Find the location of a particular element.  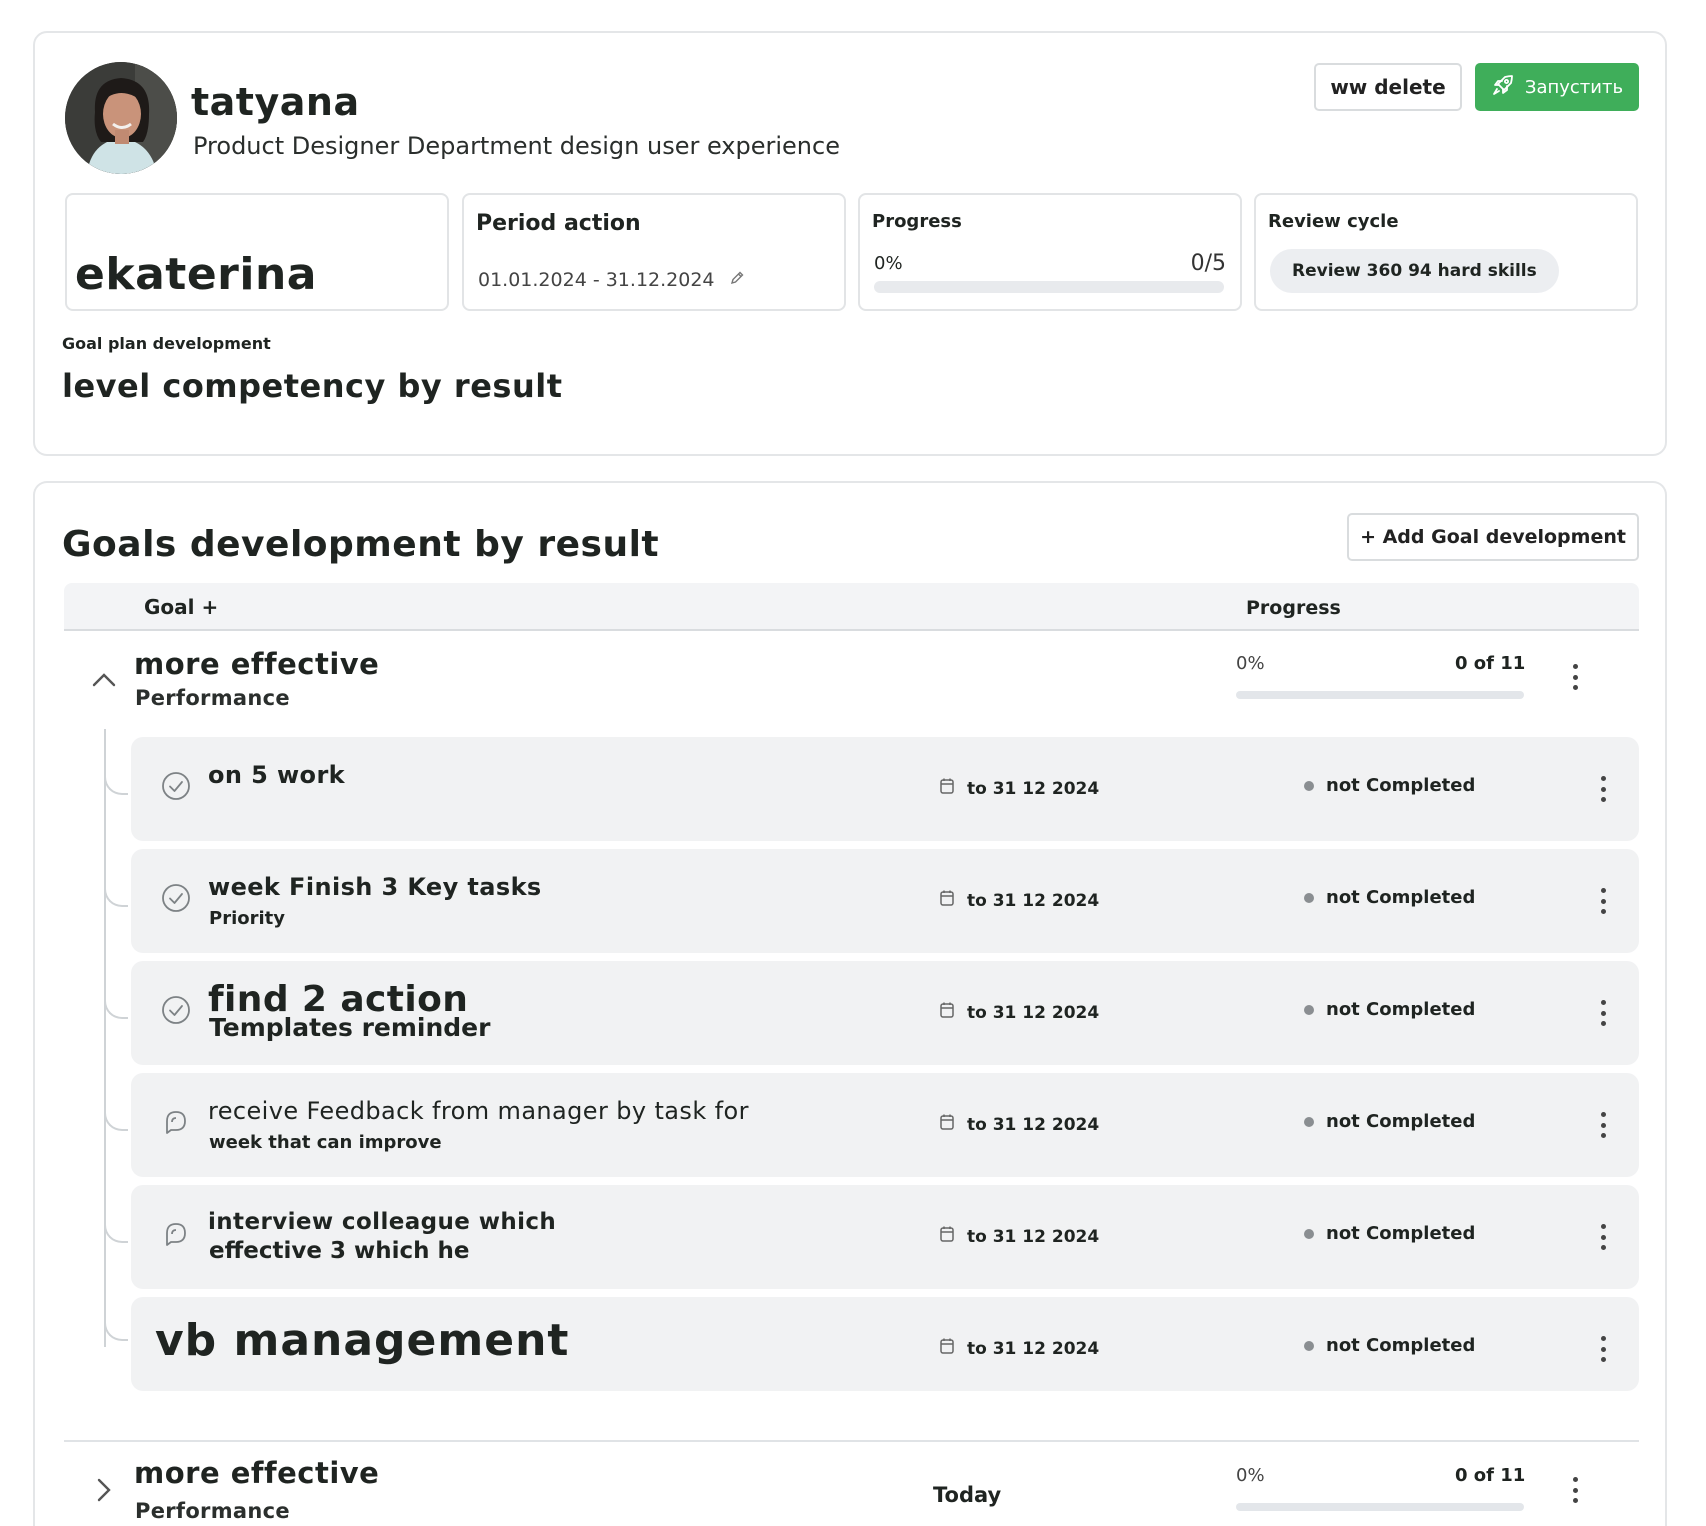

column-progress: Progress is located at coordinates (1293, 608).